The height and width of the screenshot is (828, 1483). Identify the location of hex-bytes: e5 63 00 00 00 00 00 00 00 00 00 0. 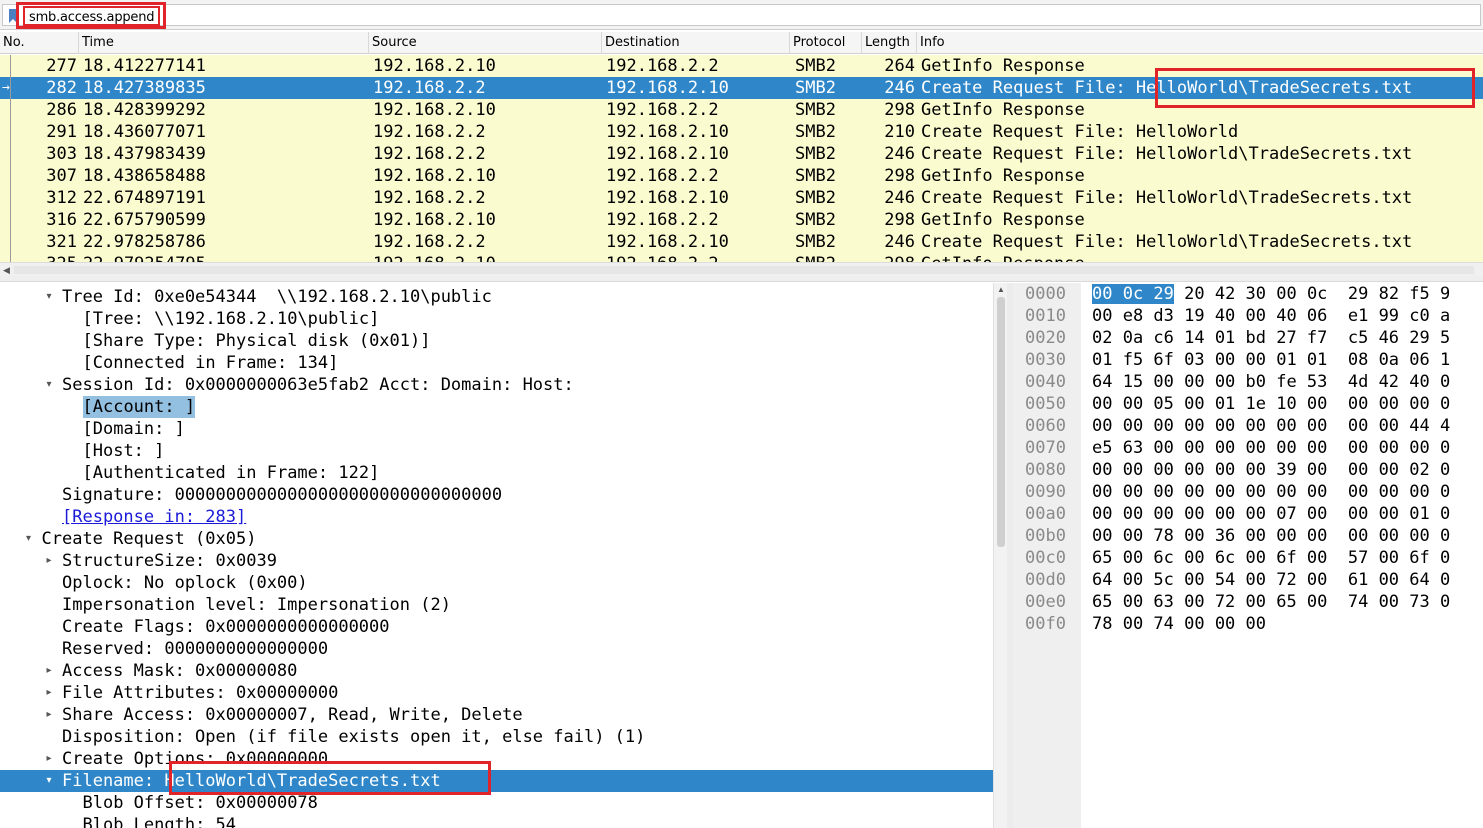
(1271, 448).